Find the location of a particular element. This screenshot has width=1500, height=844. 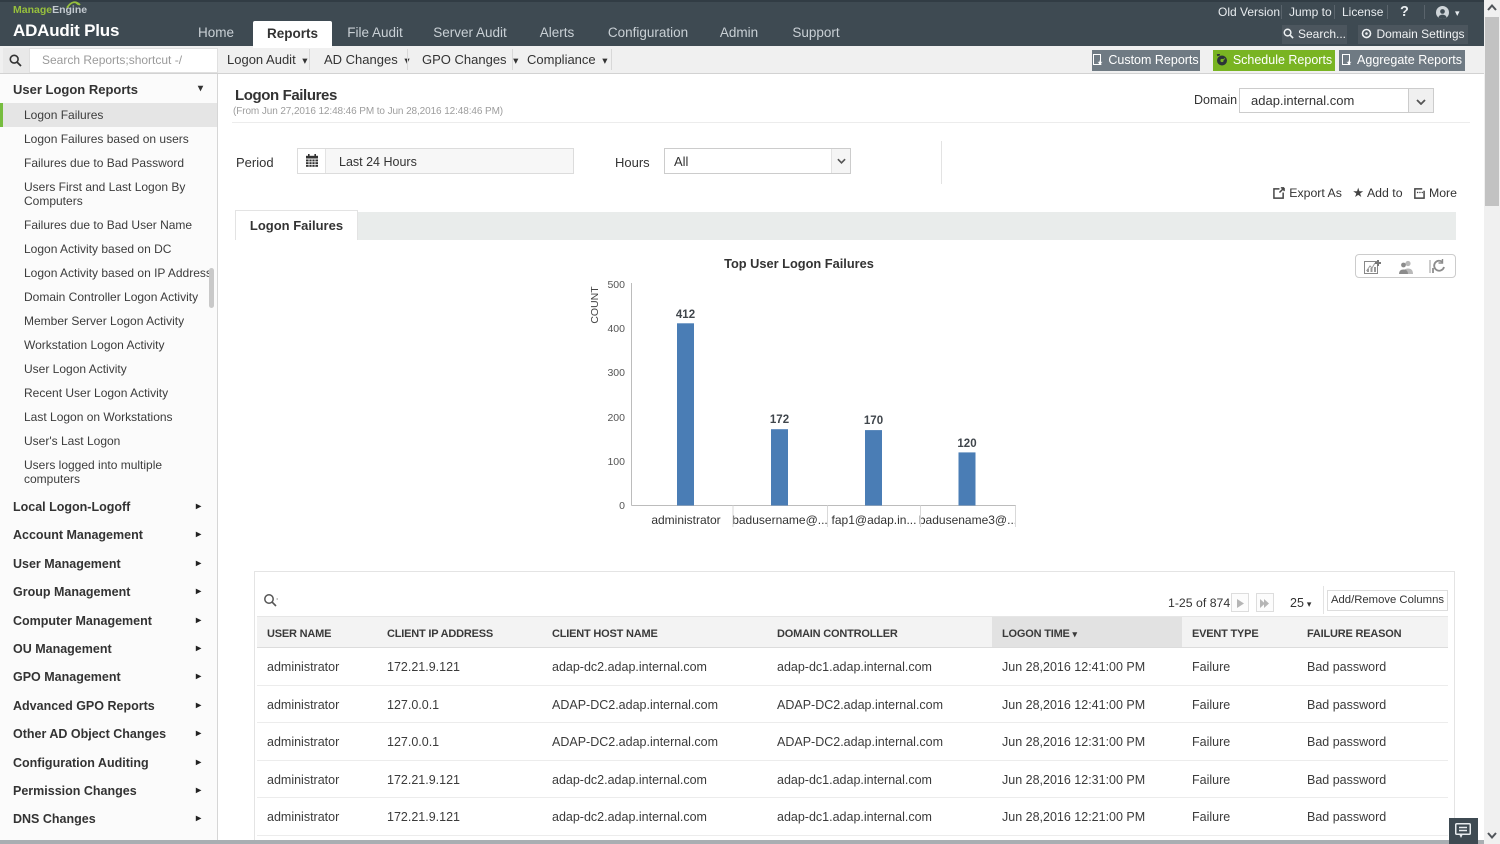

svg-text: 172 is located at coordinates (779, 420).